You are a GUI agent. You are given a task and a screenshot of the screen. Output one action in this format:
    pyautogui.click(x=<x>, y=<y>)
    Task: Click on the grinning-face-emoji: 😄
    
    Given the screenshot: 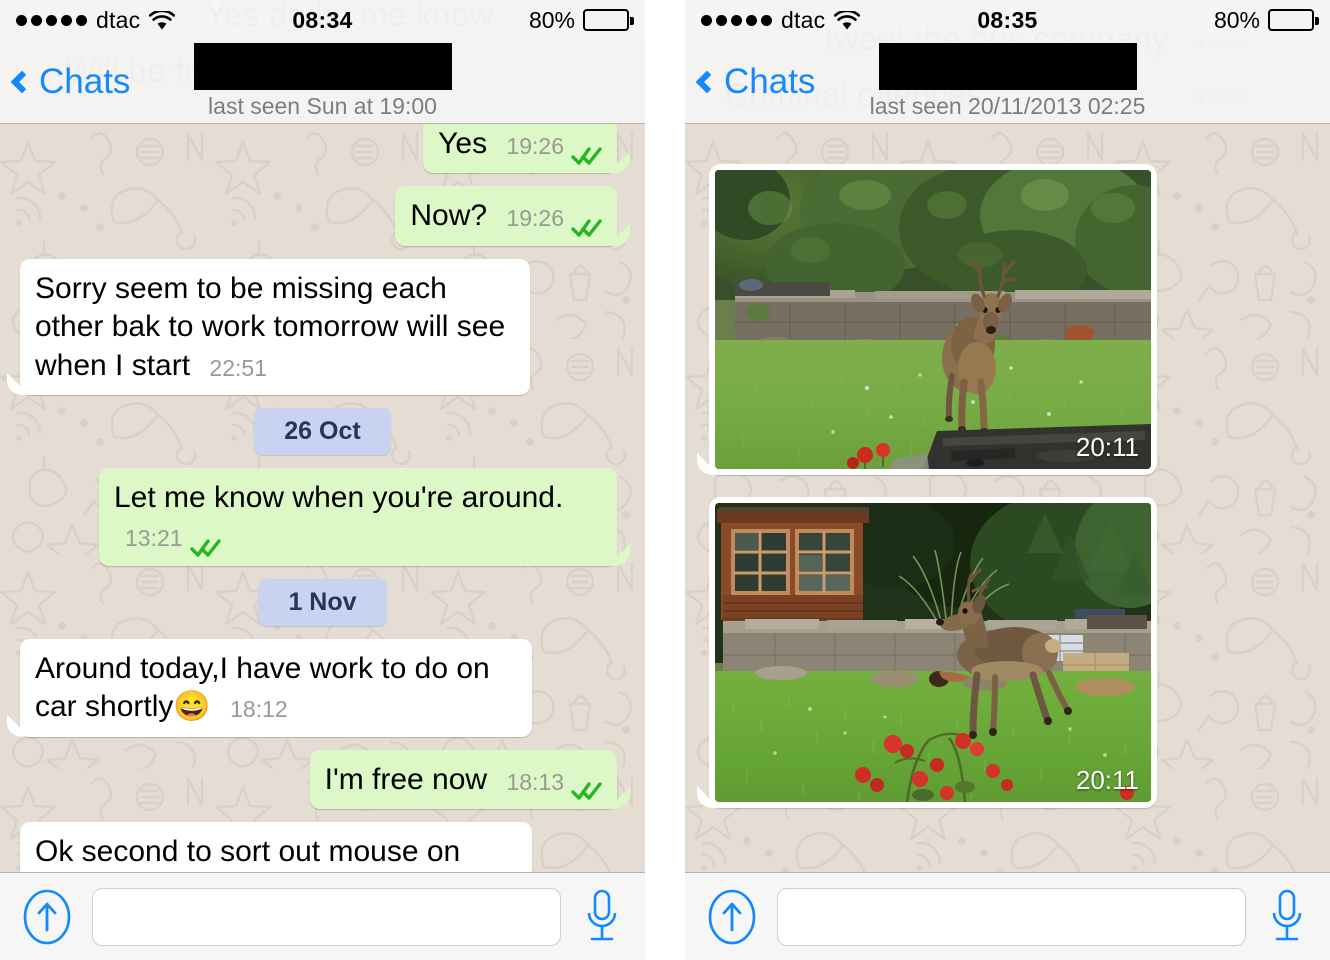 What is the action you would take?
    pyautogui.click(x=192, y=707)
    